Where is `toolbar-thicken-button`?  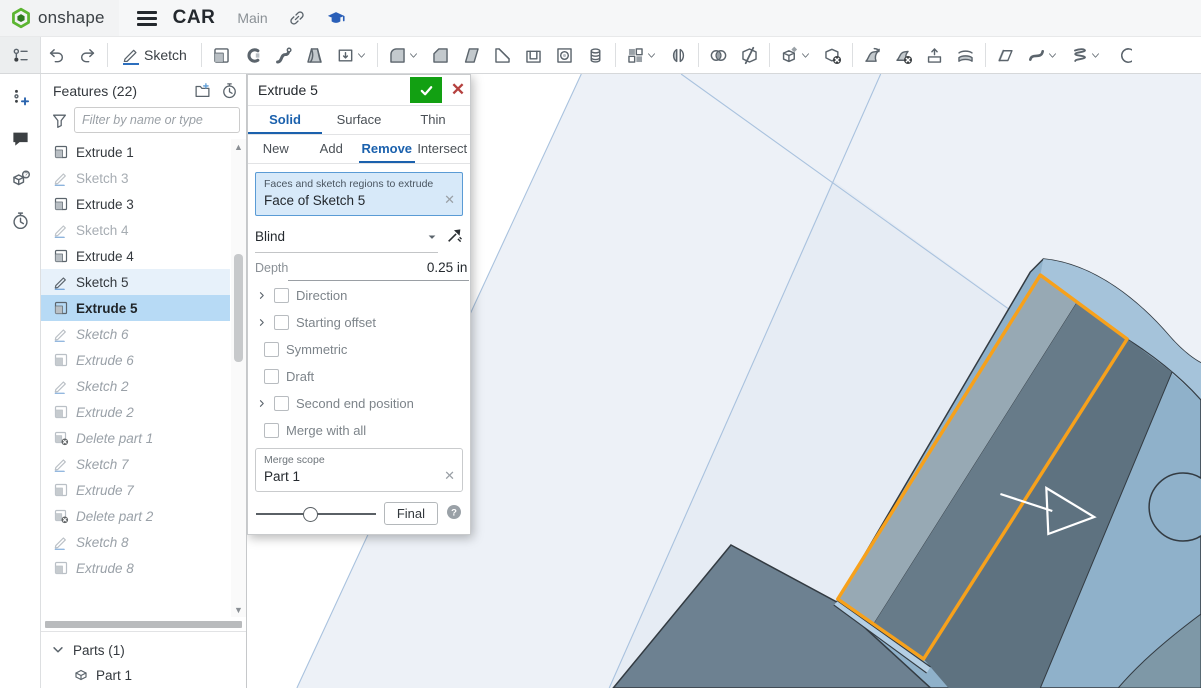 toolbar-thicken-button is located at coordinates (351, 55).